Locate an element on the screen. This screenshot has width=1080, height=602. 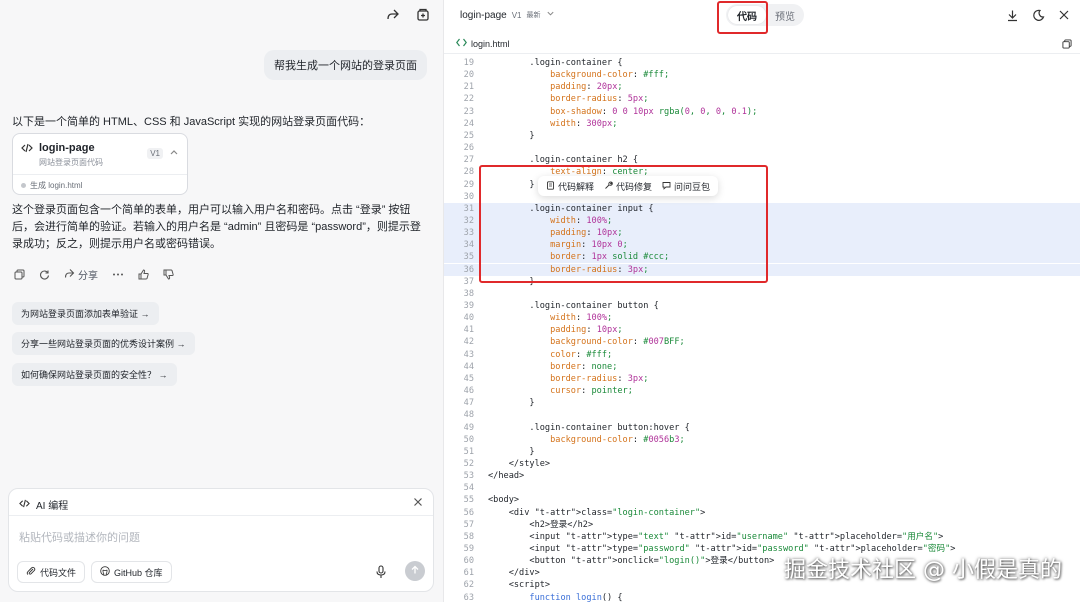
code-text: </style> is located at coordinates (519, 463).